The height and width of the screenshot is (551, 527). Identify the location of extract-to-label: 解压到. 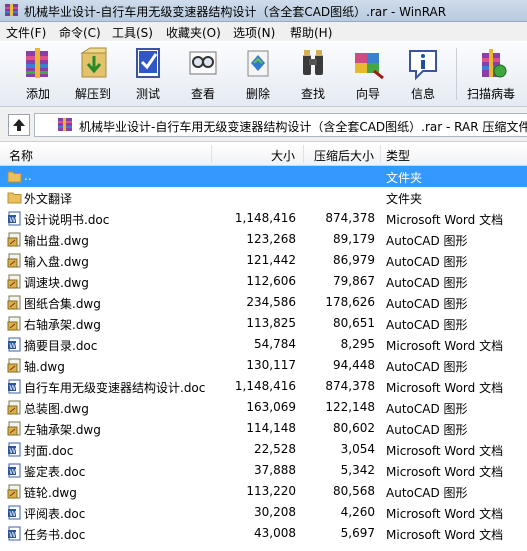
(92, 94).